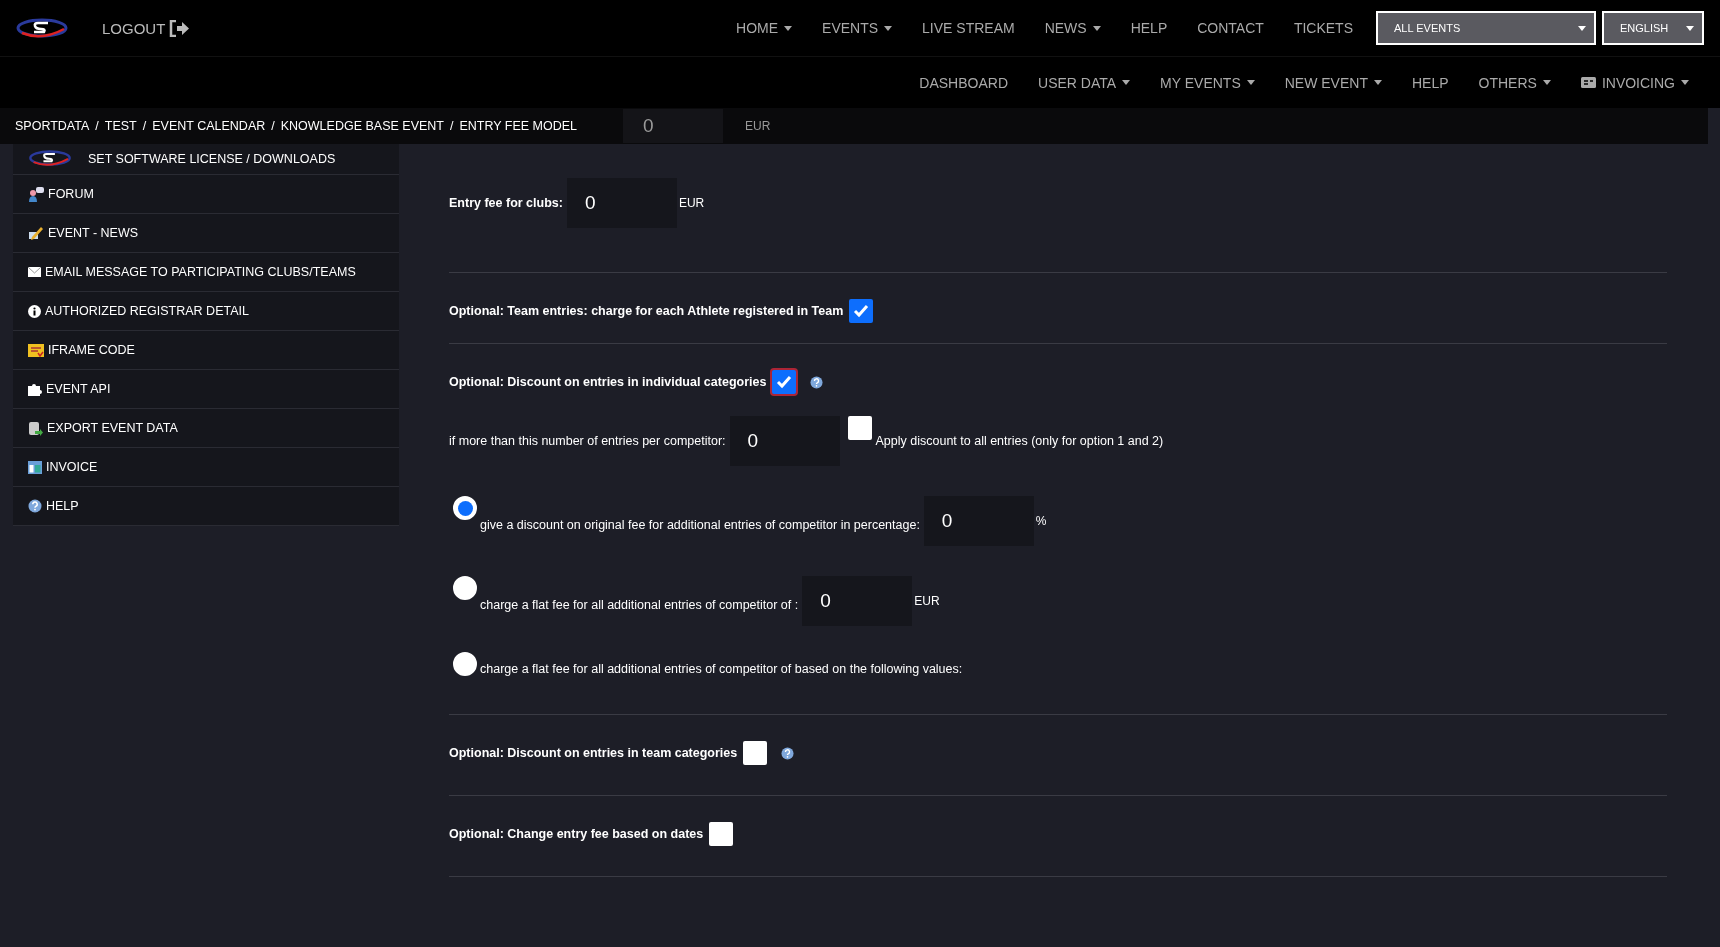 Image resolution: width=1720 pixels, height=947 pixels. Describe the element at coordinates (1323, 28) in the screenshot. I see `nav-link: TICKETS` at that location.